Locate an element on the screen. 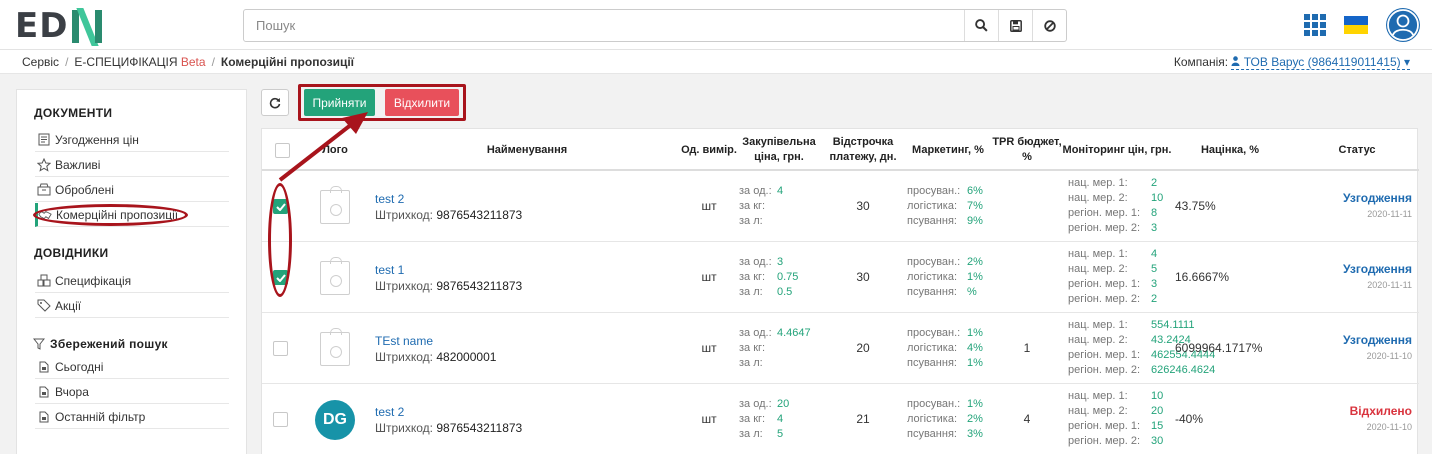 The width and height of the screenshot is (1432, 454). header-markup: Націнка, % is located at coordinates (1230, 150).